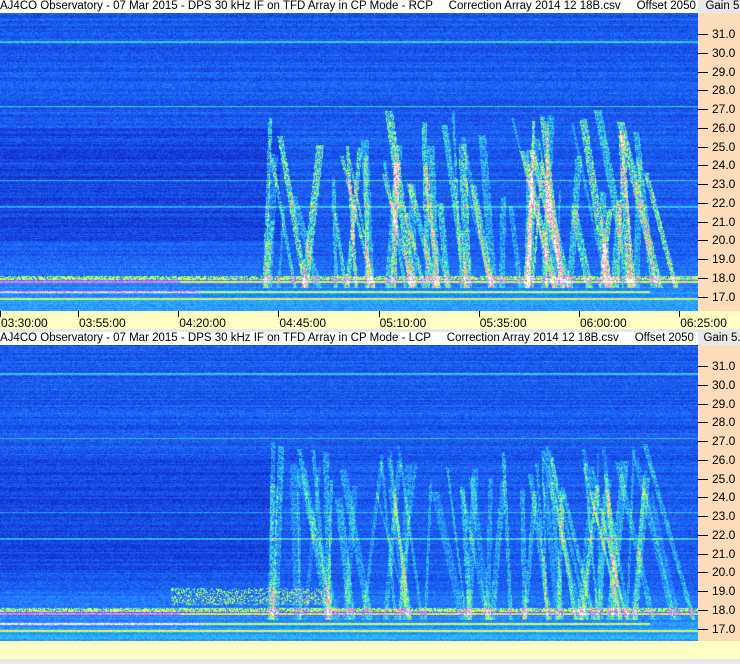 The image size is (740, 664). I want to click on x-tick-label: 04:45:00, so click(303, 323).